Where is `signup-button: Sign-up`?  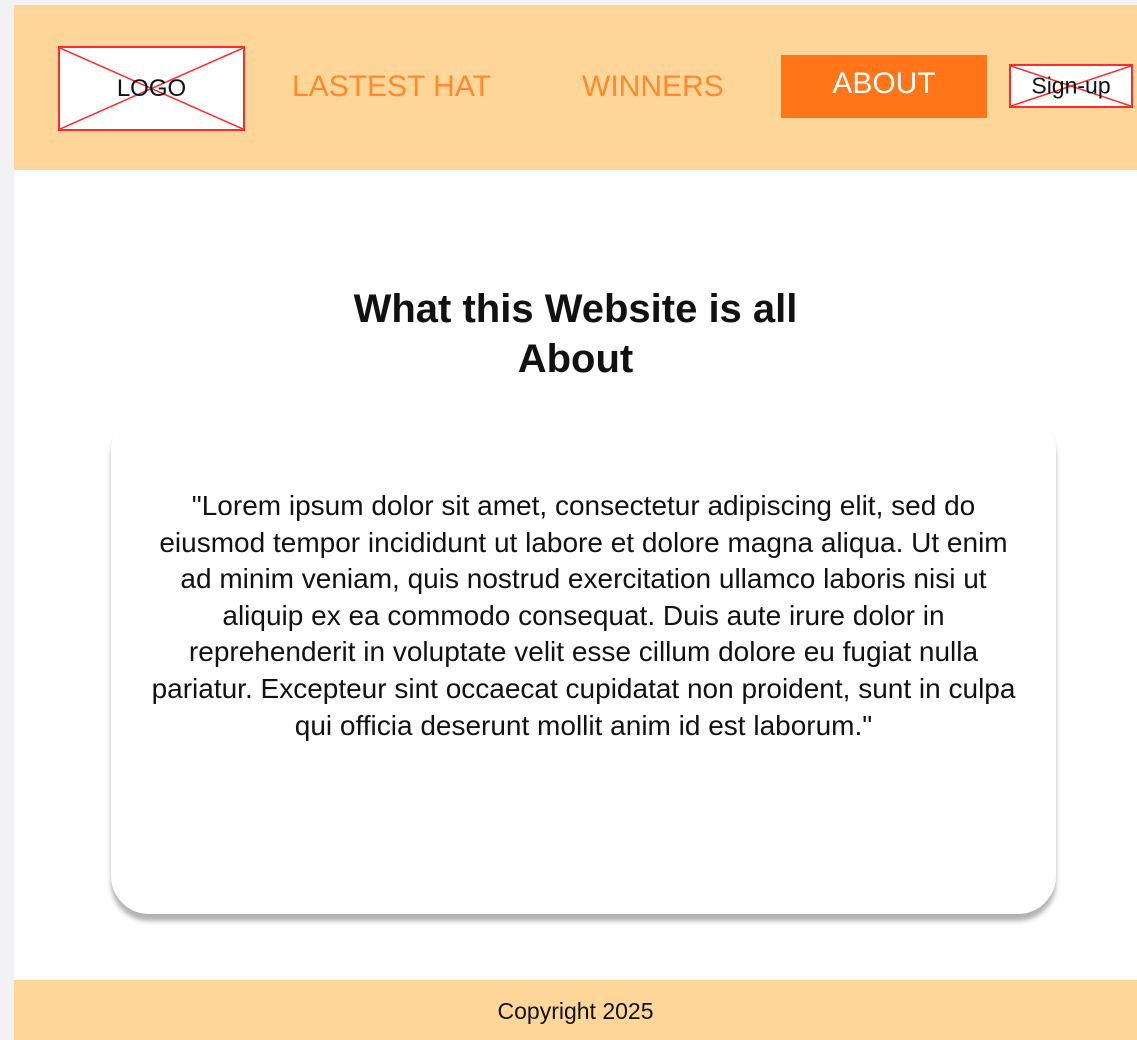 signup-button: Sign-up is located at coordinates (1071, 86).